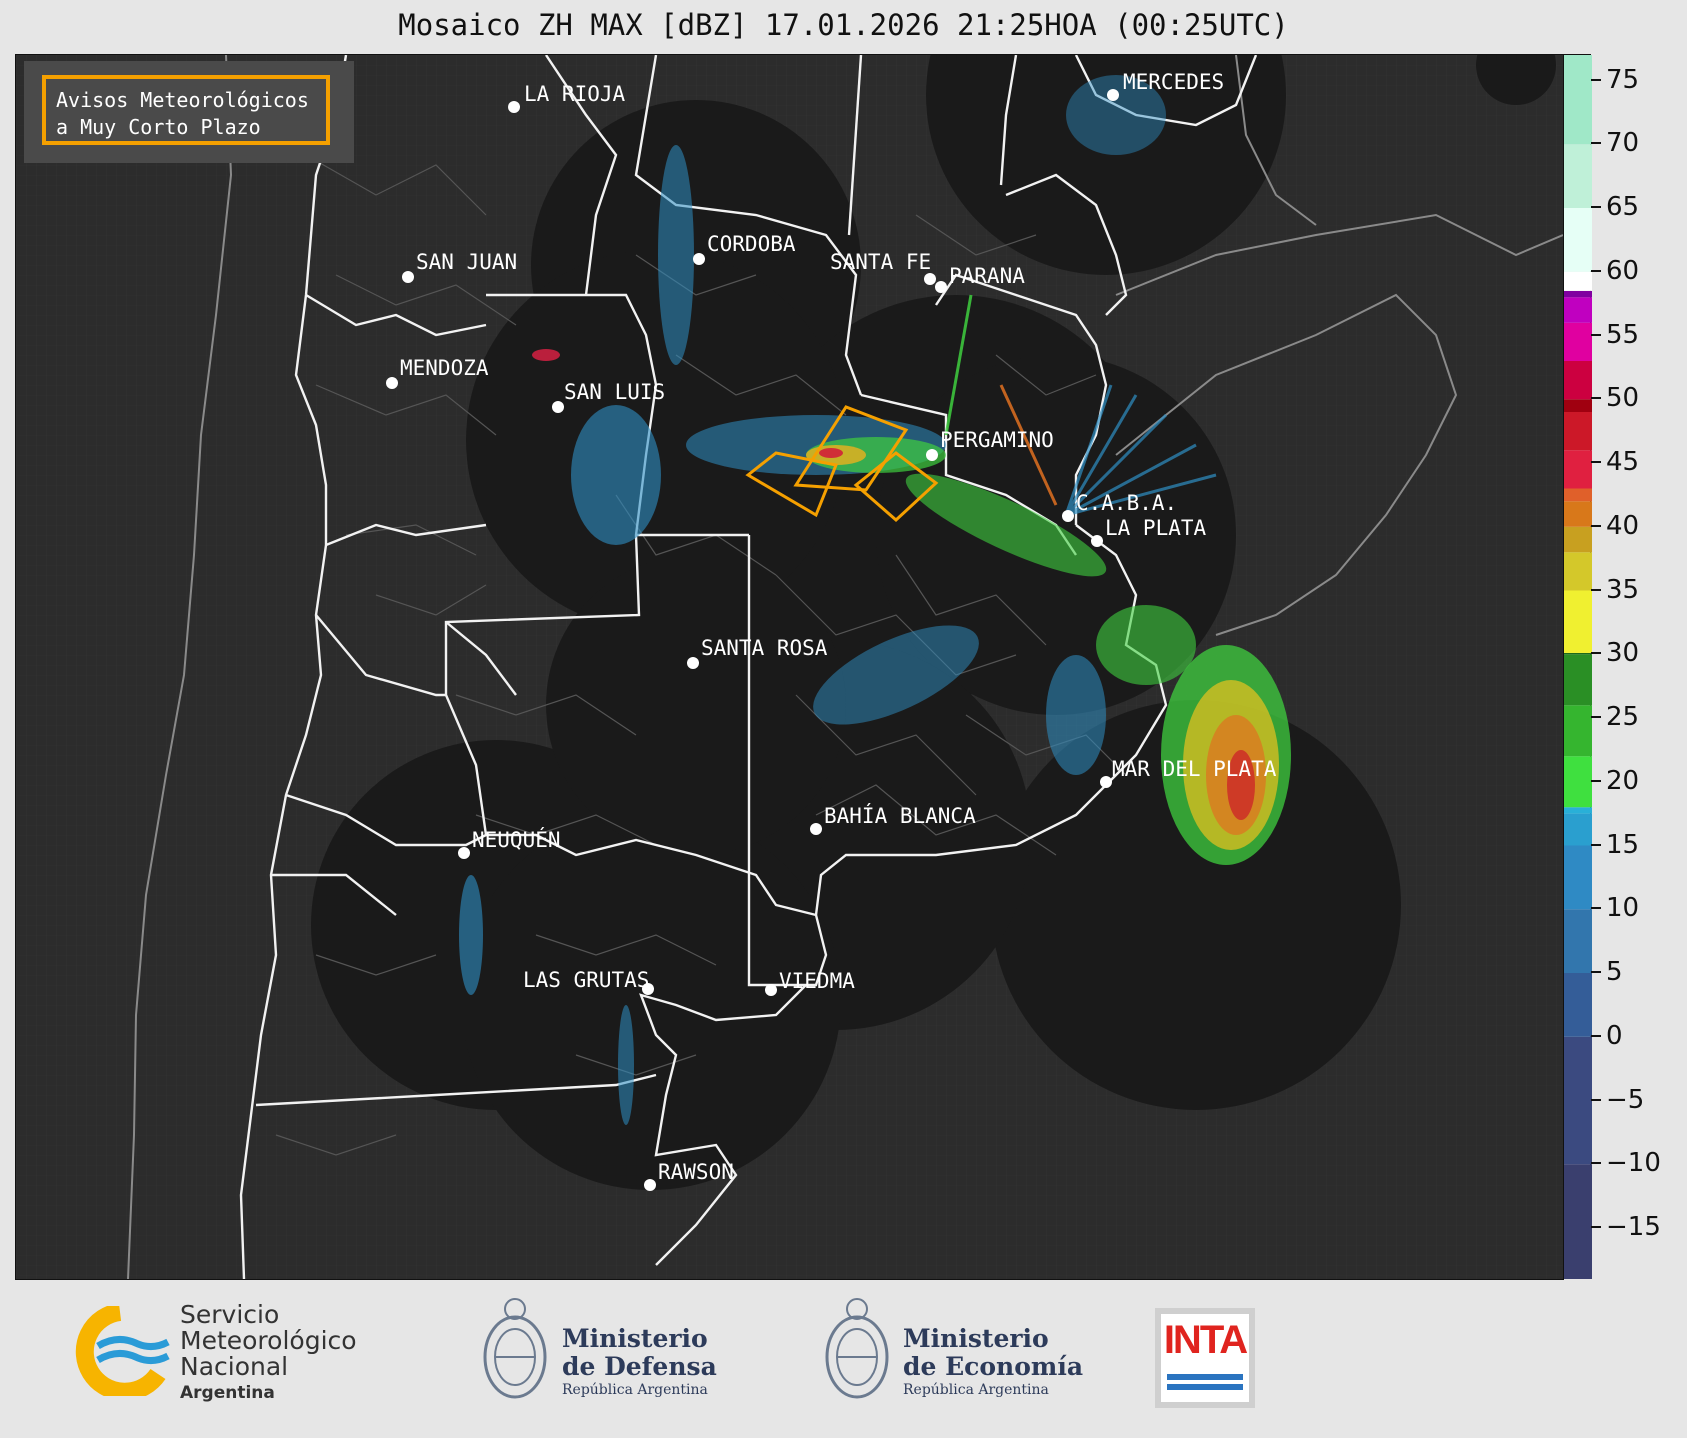 The width and height of the screenshot is (1687, 1438). I want to click on colorbar-tick-label: −15, so click(1633, 1227).